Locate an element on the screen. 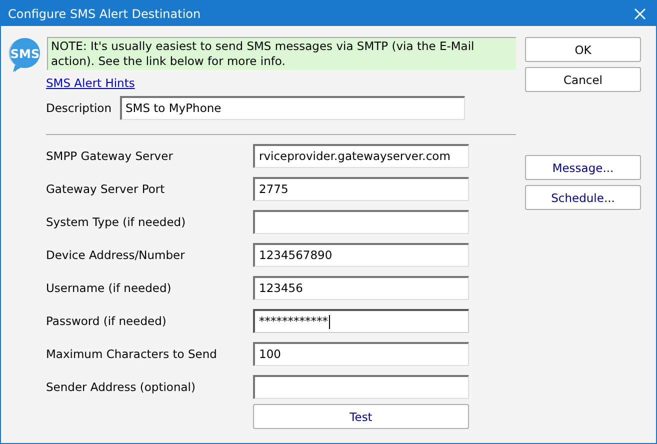 Image resolution: width=657 pixels, height=444 pixels. input-field: 100 is located at coordinates (361, 354).